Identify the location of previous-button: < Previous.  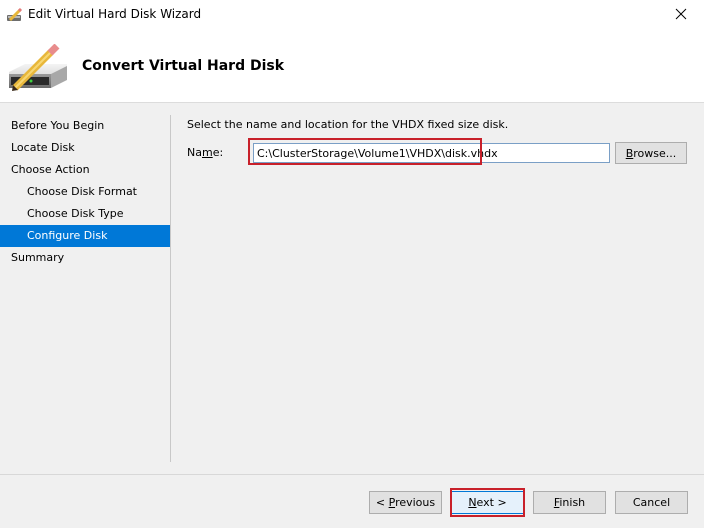
(405, 502).